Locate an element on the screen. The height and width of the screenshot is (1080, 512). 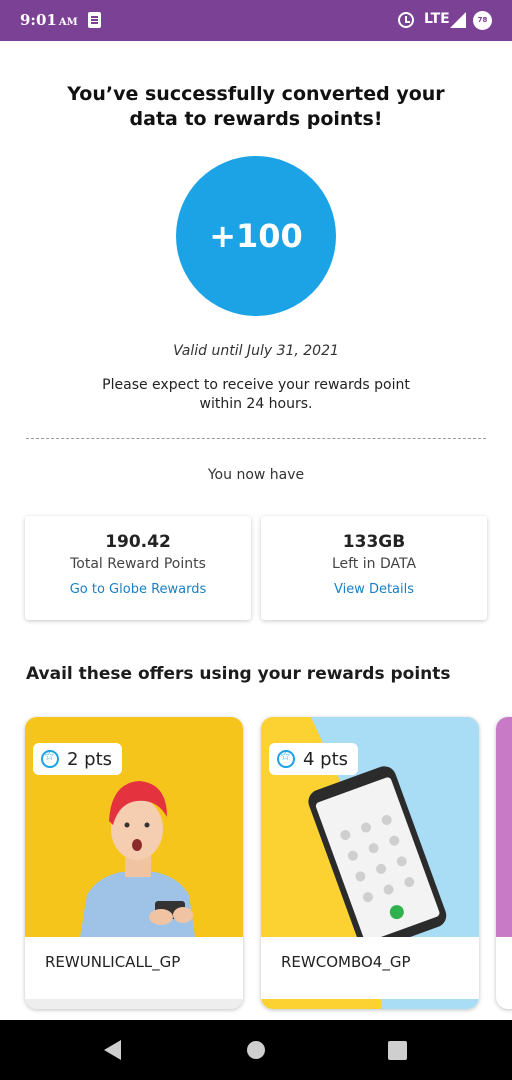
points-awarded-value: +100 is located at coordinates (256, 236).